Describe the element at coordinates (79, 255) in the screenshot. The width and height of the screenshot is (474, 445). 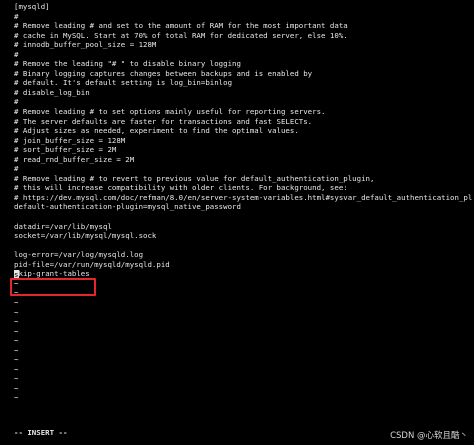
I see `editor-line: log-error=/var/log/mysqld.log` at that location.